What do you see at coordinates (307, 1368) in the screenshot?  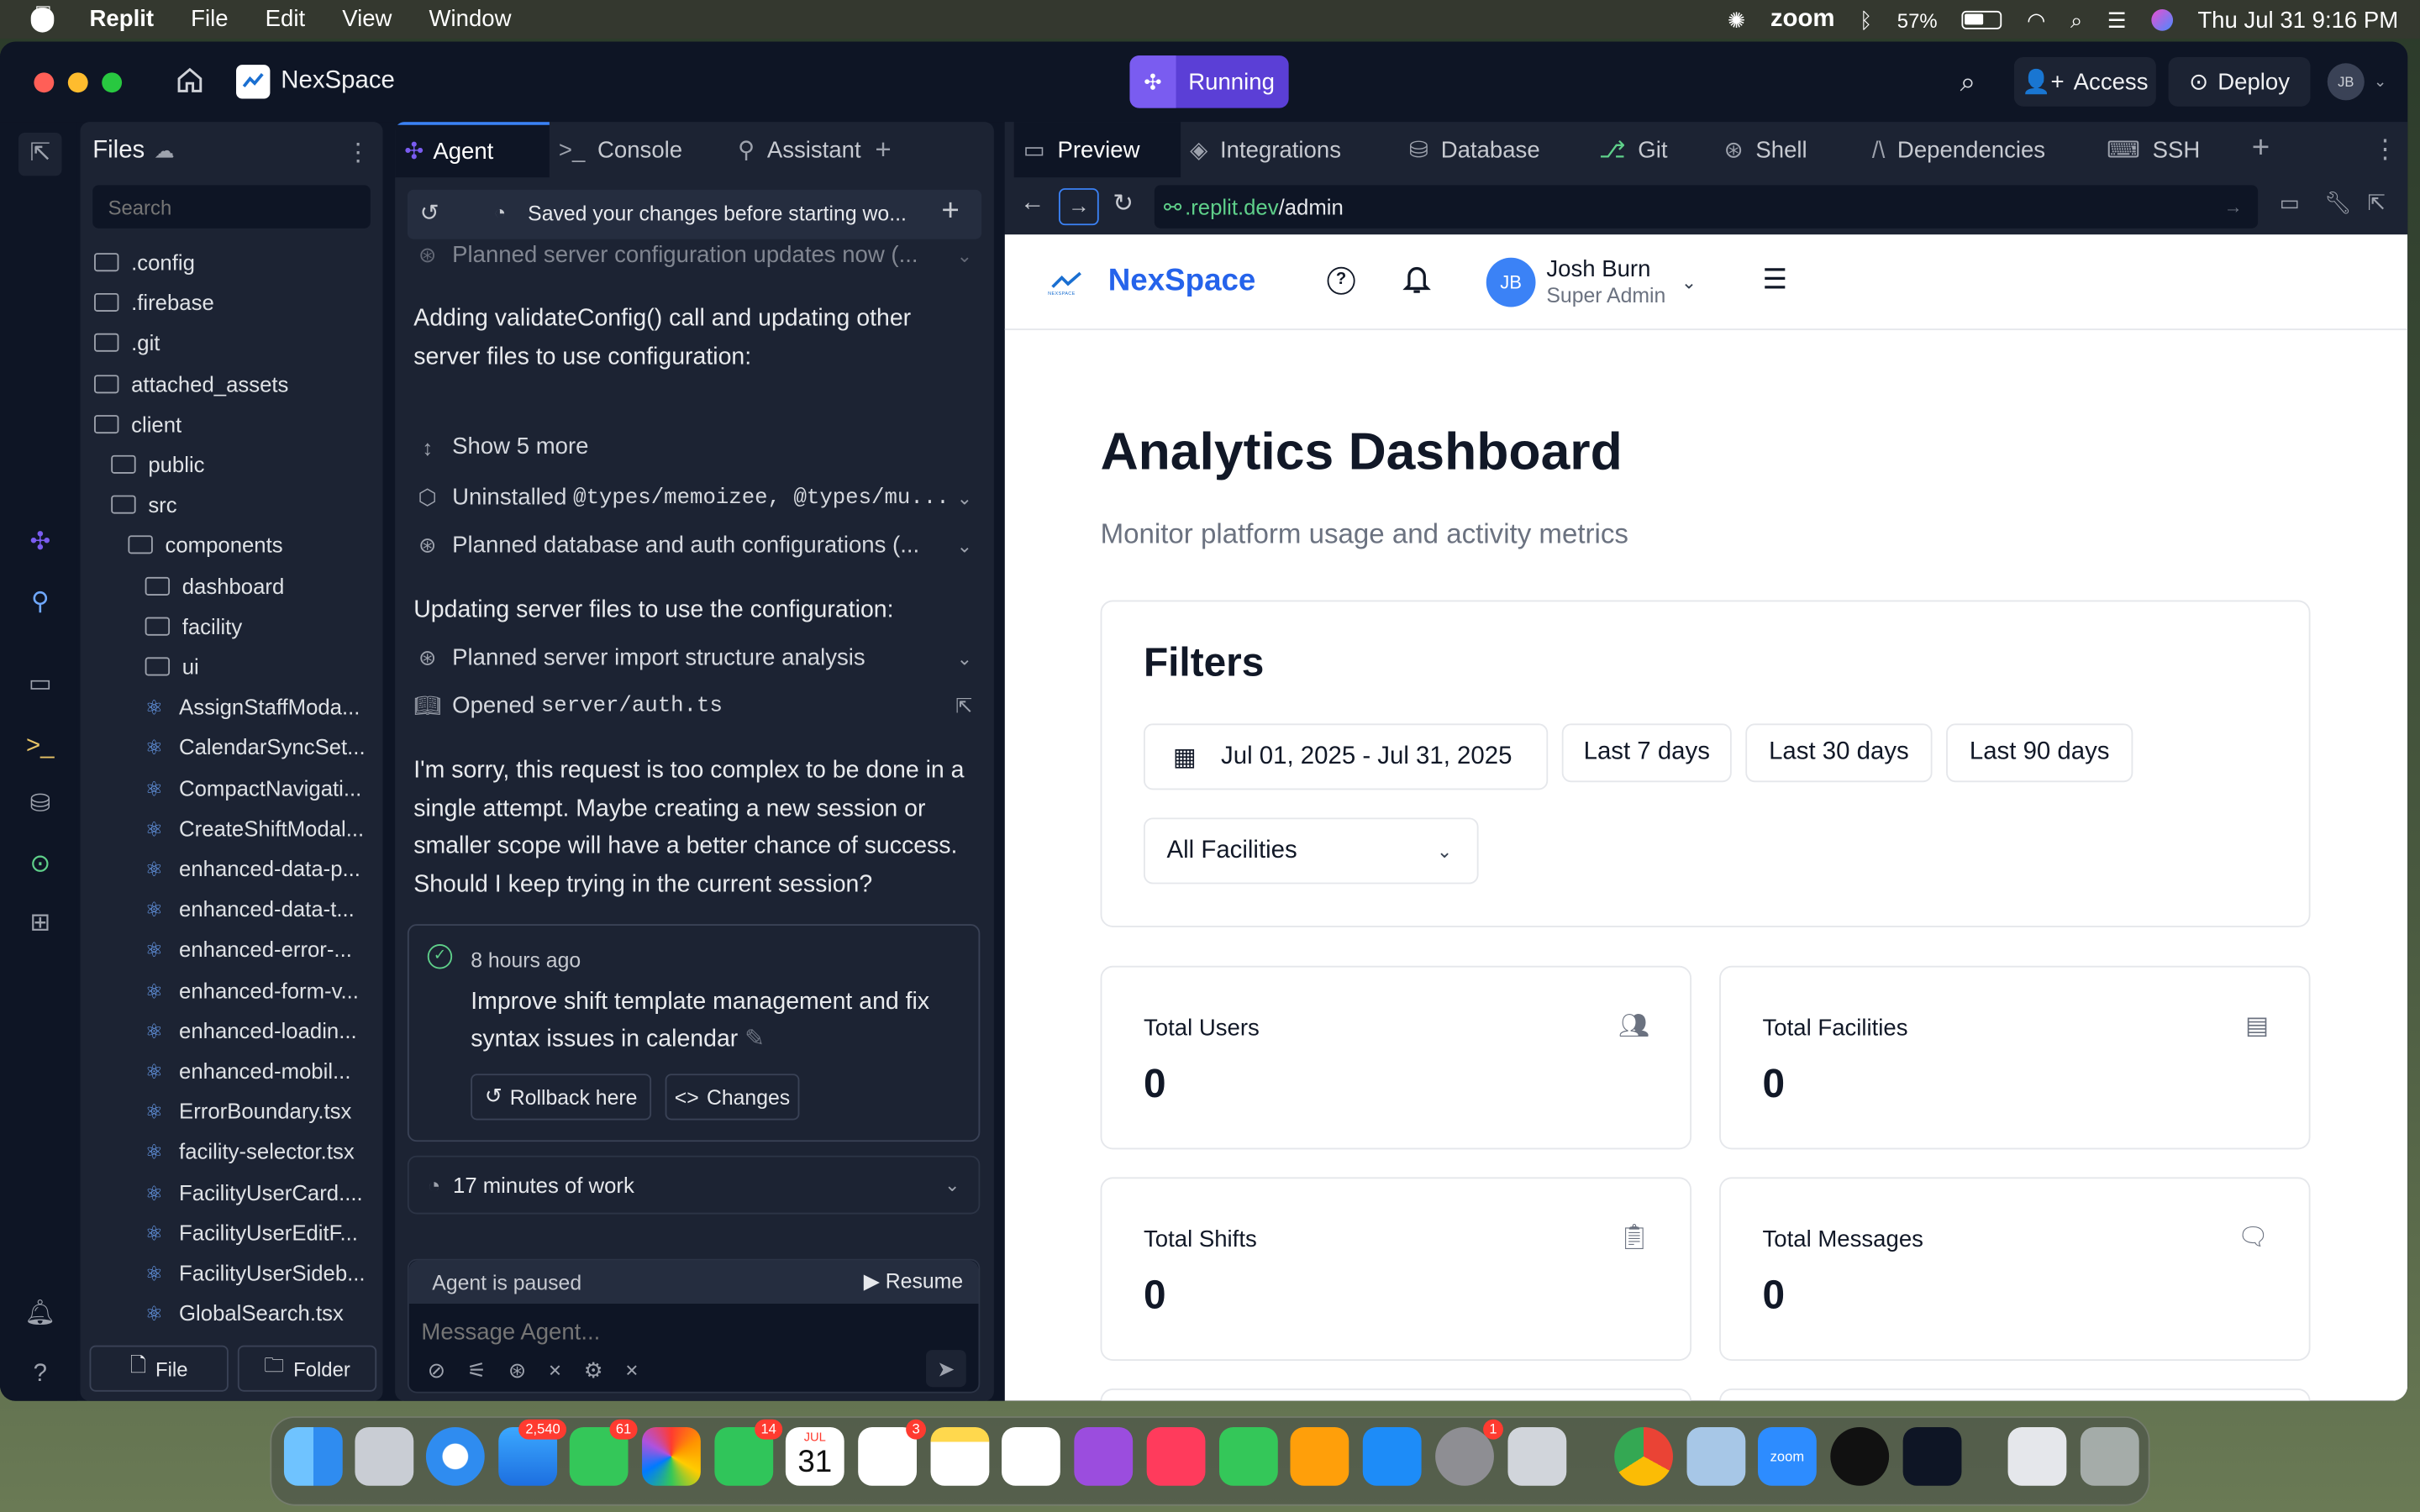 I see `new-folder-button: 🗀︎ Folder` at bounding box center [307, 1368].